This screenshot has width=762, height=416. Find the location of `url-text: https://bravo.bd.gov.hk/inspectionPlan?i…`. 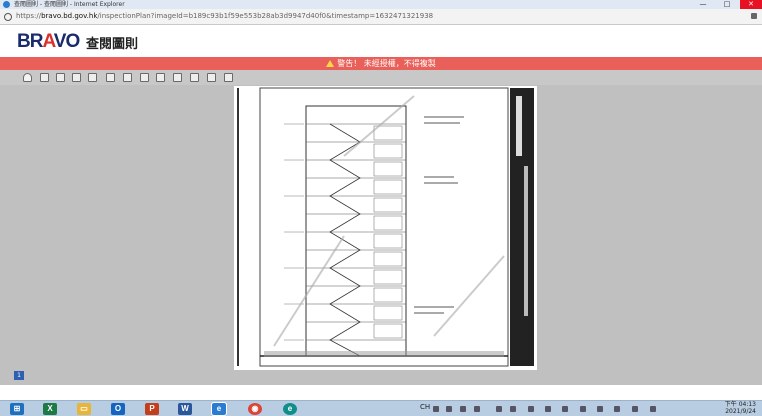

url-text: https://bravo.bd.gov.hk/inspectionPlan?i… is located at coordinates (224, 16).